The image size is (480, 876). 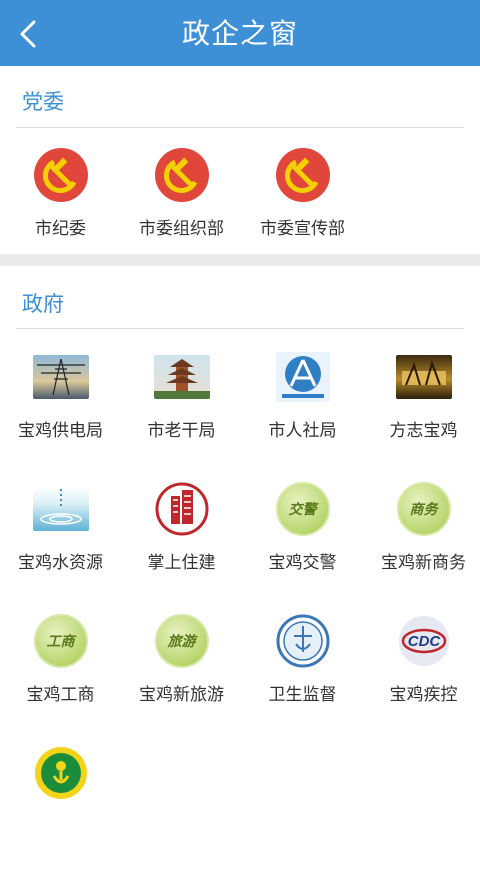 What do you see at coordinates (60, 563) in the screenshot?
I see `gov-item-label: 宝鸡水资源` at bounding box center [60, 563].